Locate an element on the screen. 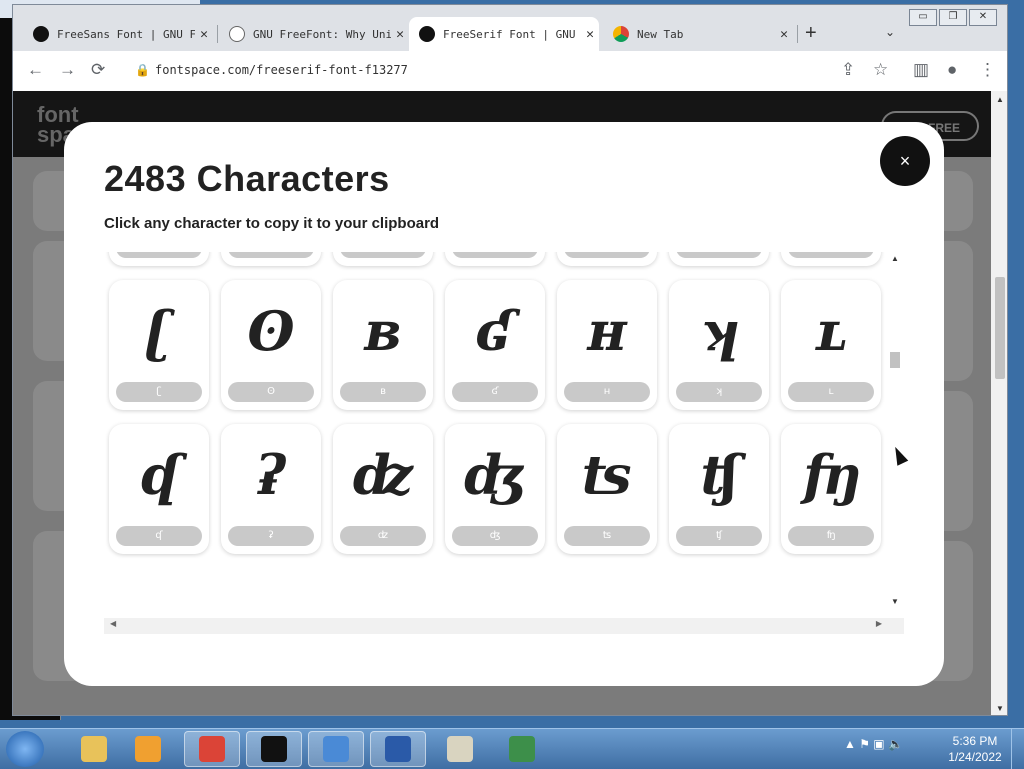 This screenshot has width=1024, height=769. character-label: ʙ is located at coordinates (383, 392).